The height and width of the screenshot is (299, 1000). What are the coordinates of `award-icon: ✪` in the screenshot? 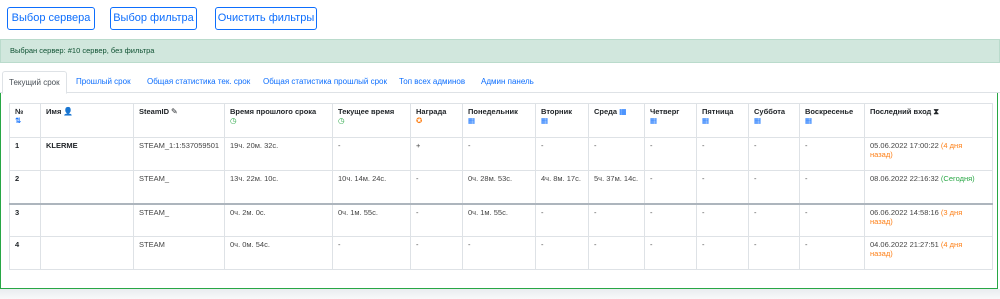 It's located at (419, 120).